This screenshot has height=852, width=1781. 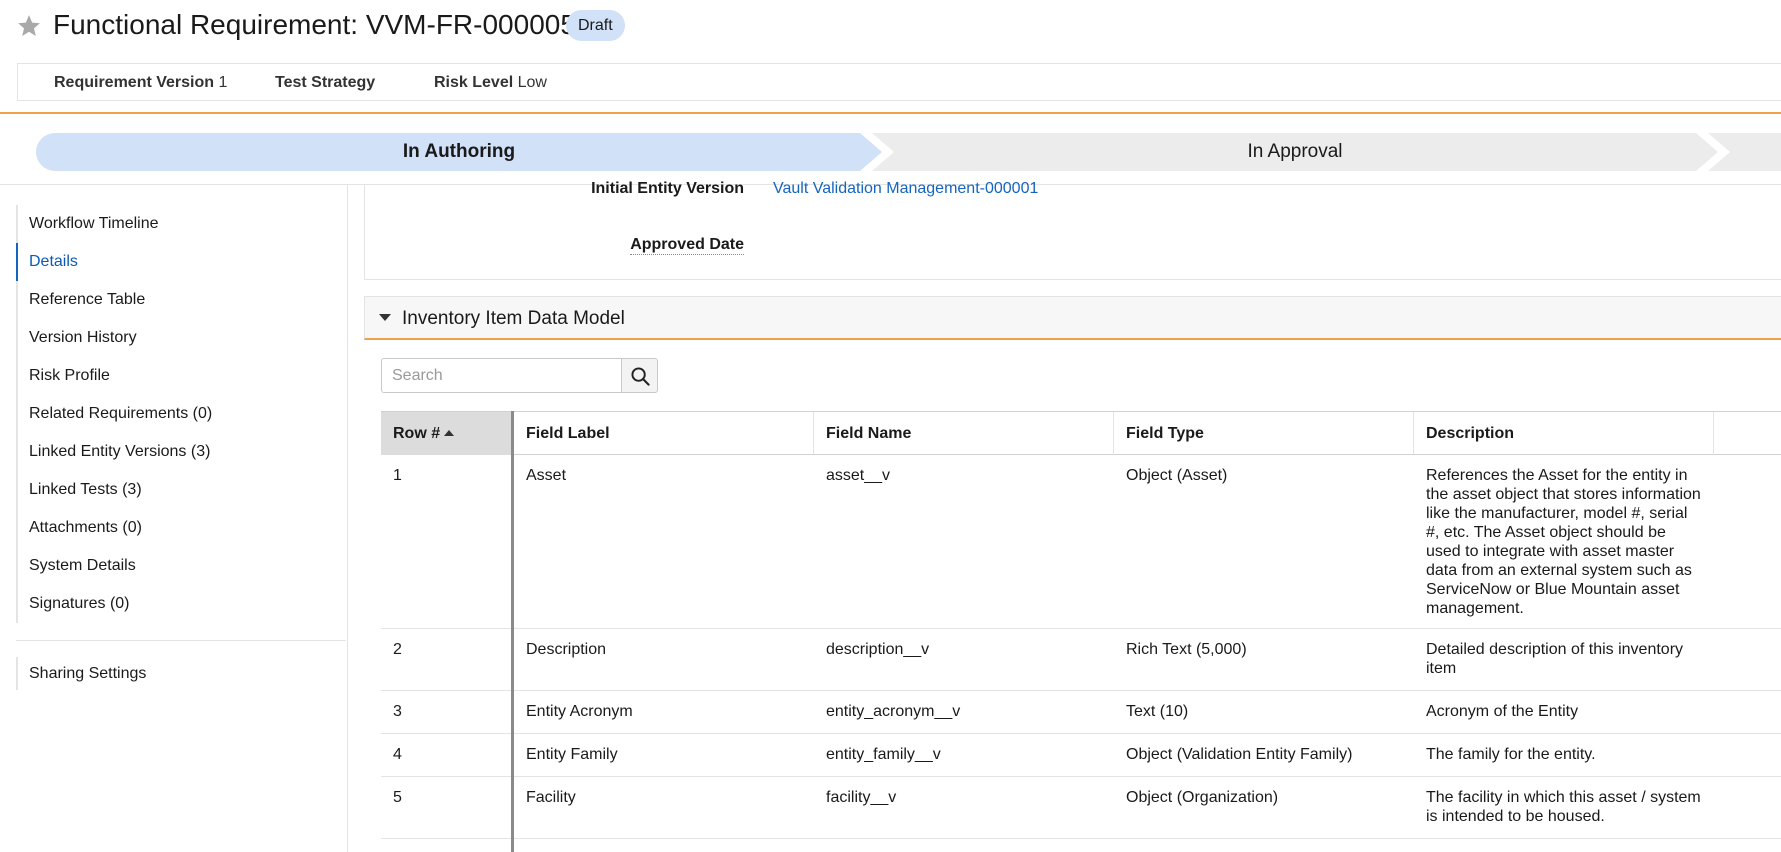 I want to click on cell-field-name: entity_family__v, so click(x=883, y=754).